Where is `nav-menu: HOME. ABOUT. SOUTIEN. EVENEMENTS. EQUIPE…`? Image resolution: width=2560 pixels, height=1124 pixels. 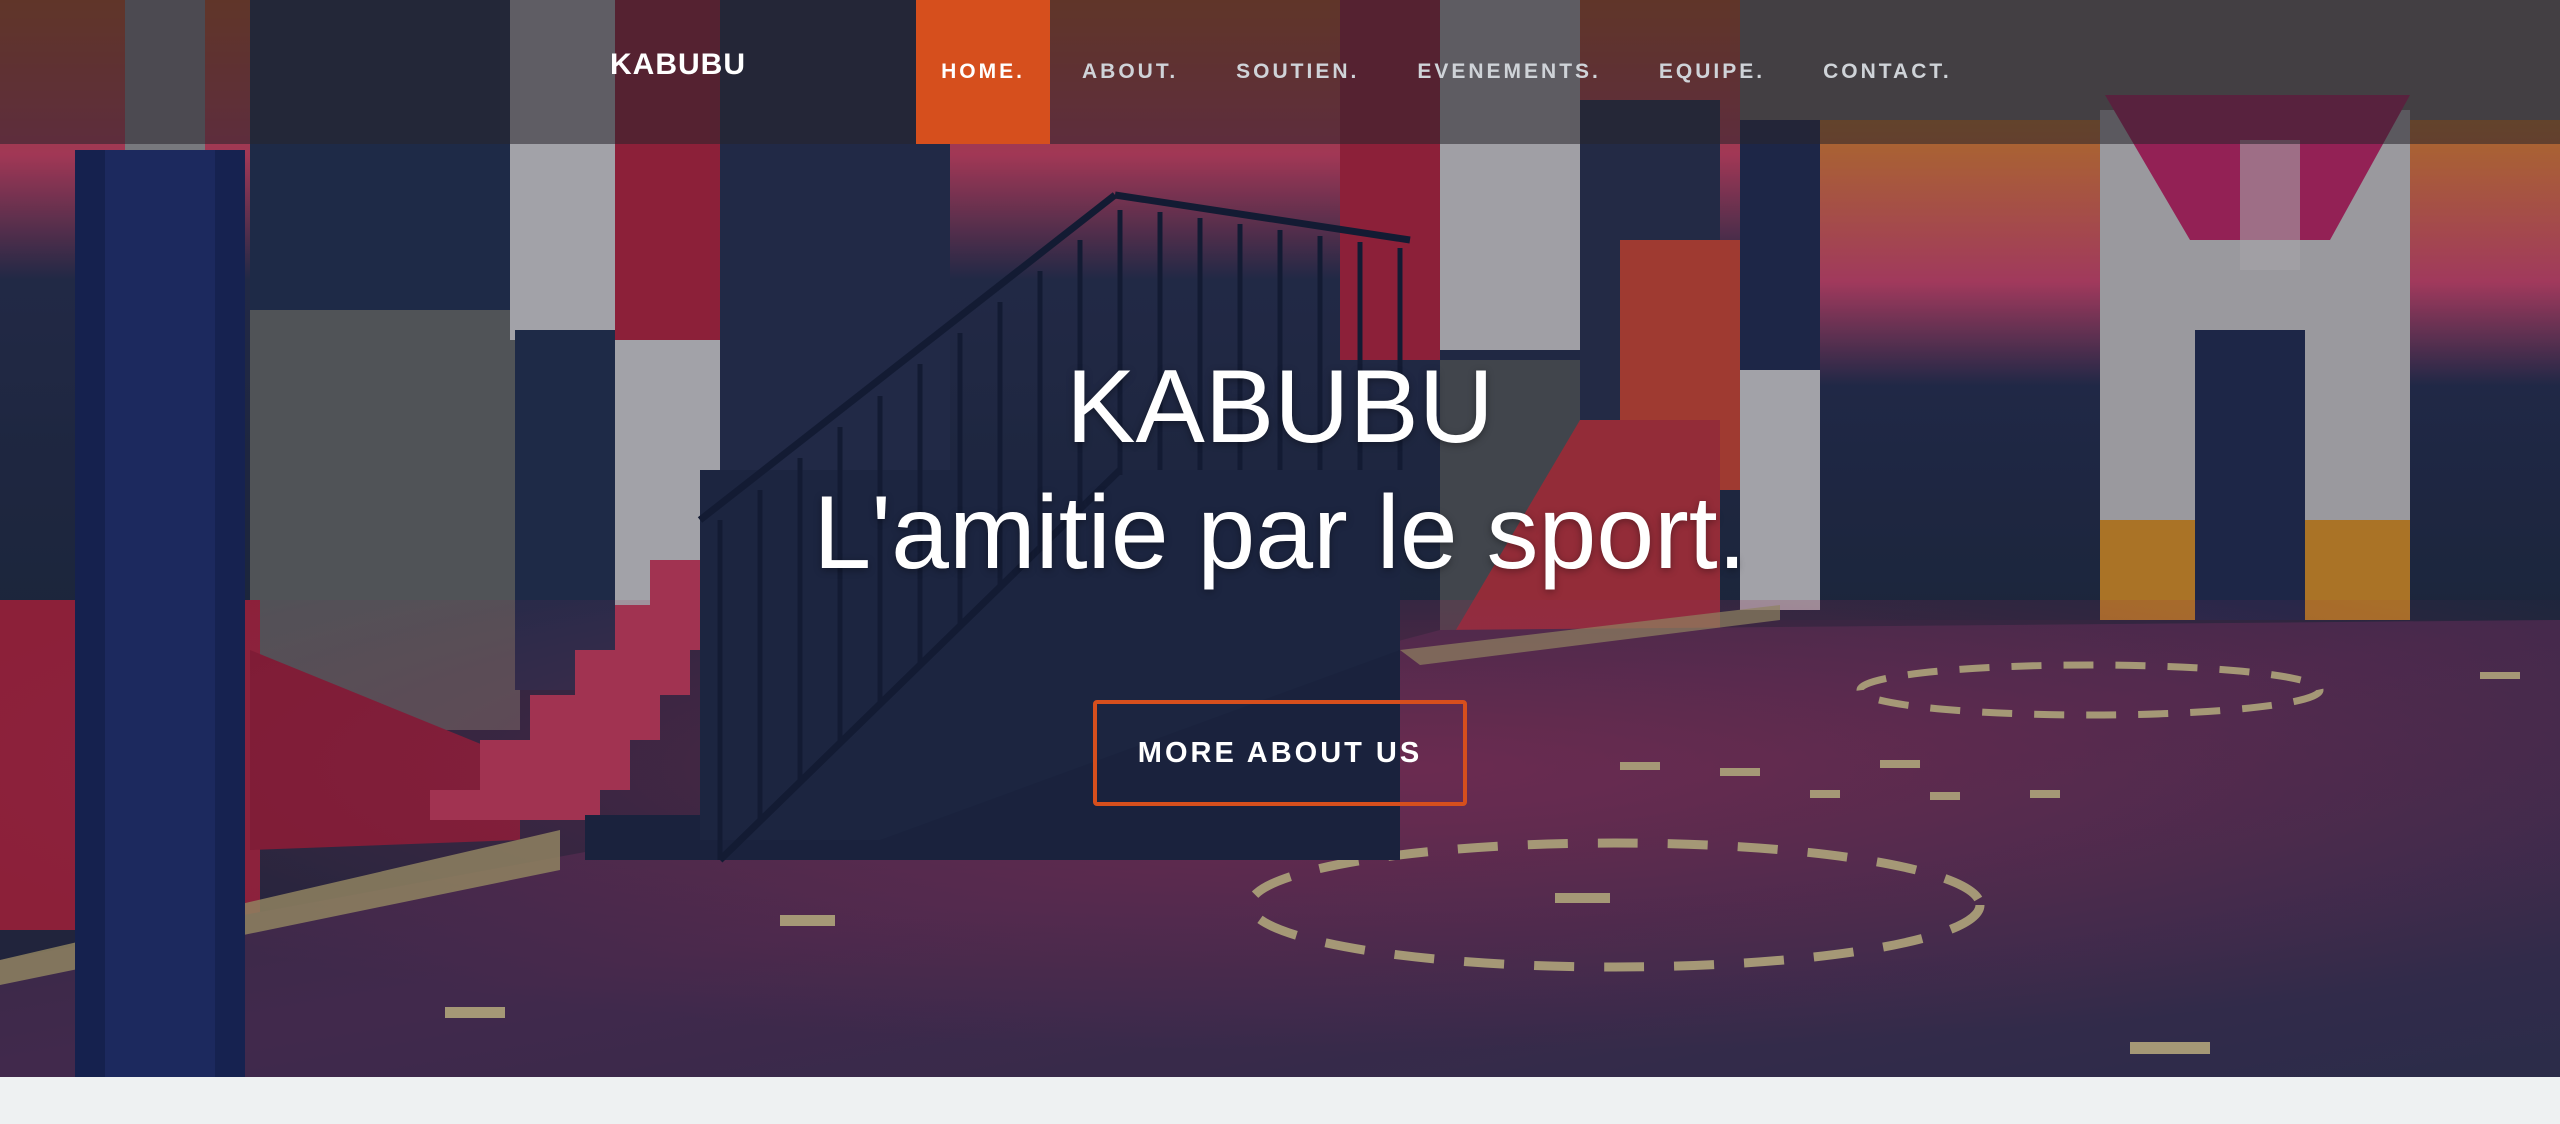 nav-menu: HOME. ABOUT. SOUTIEN. EVENEMENTS. EQUIPE… is located at coordinates (1451, 72).